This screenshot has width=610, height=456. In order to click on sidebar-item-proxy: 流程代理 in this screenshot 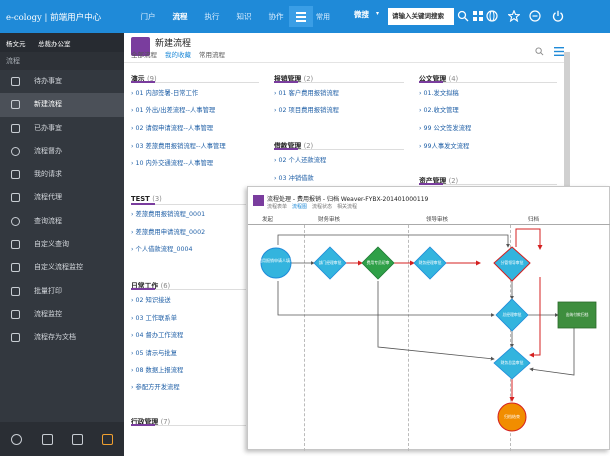, I will do `click(62, 197)`.